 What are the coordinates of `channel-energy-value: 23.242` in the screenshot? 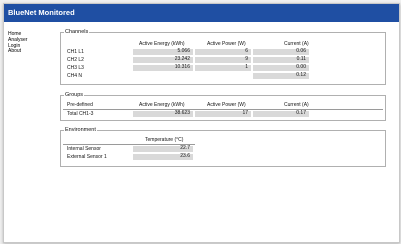 It's located at (163, 59).